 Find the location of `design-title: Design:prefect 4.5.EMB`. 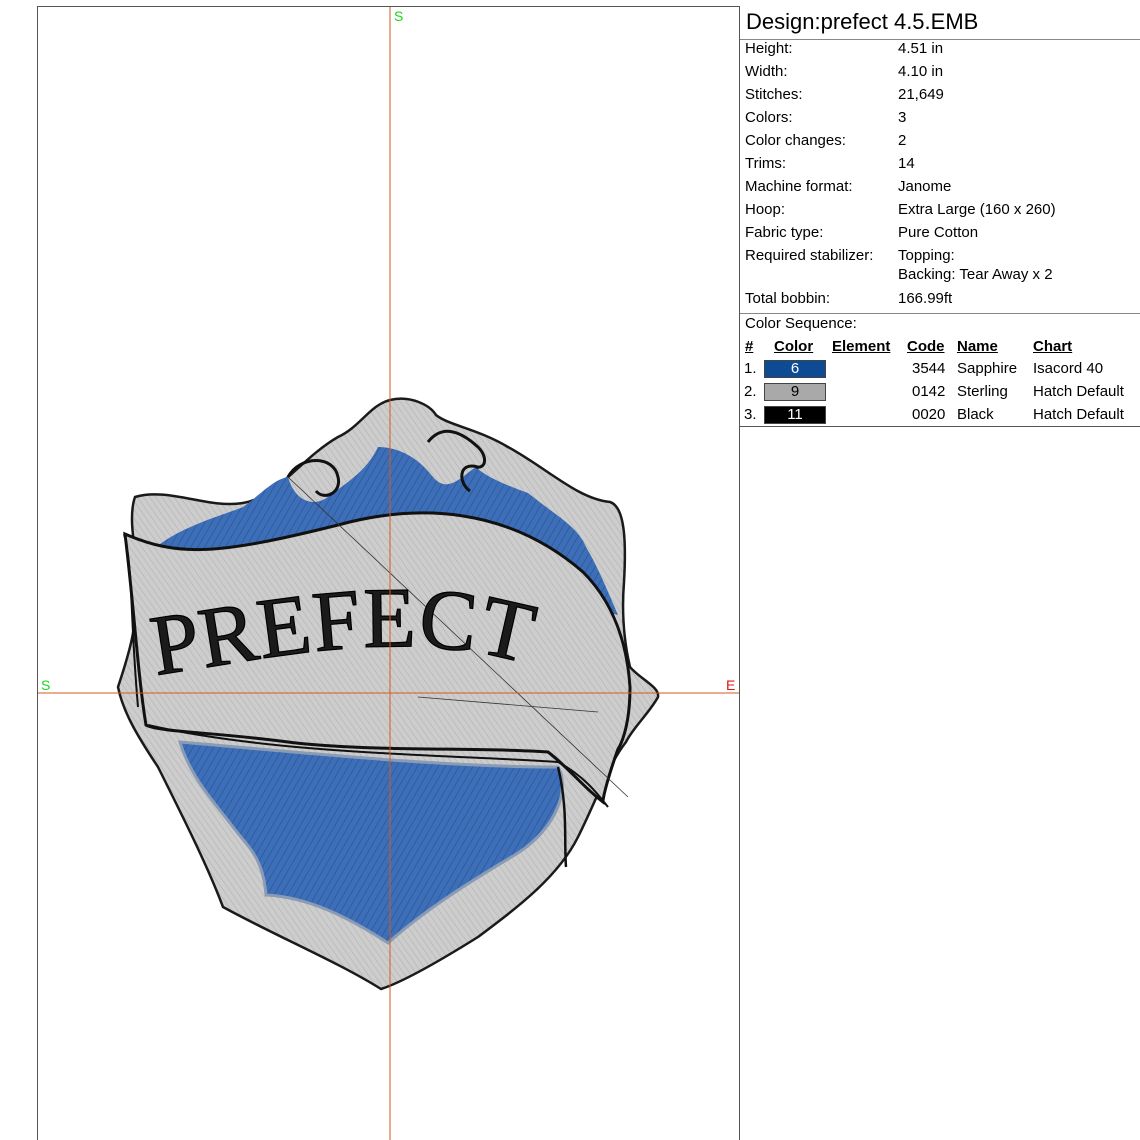

design-title: Design:prefect 4.5.EMB is located at coordinates (862, 21).